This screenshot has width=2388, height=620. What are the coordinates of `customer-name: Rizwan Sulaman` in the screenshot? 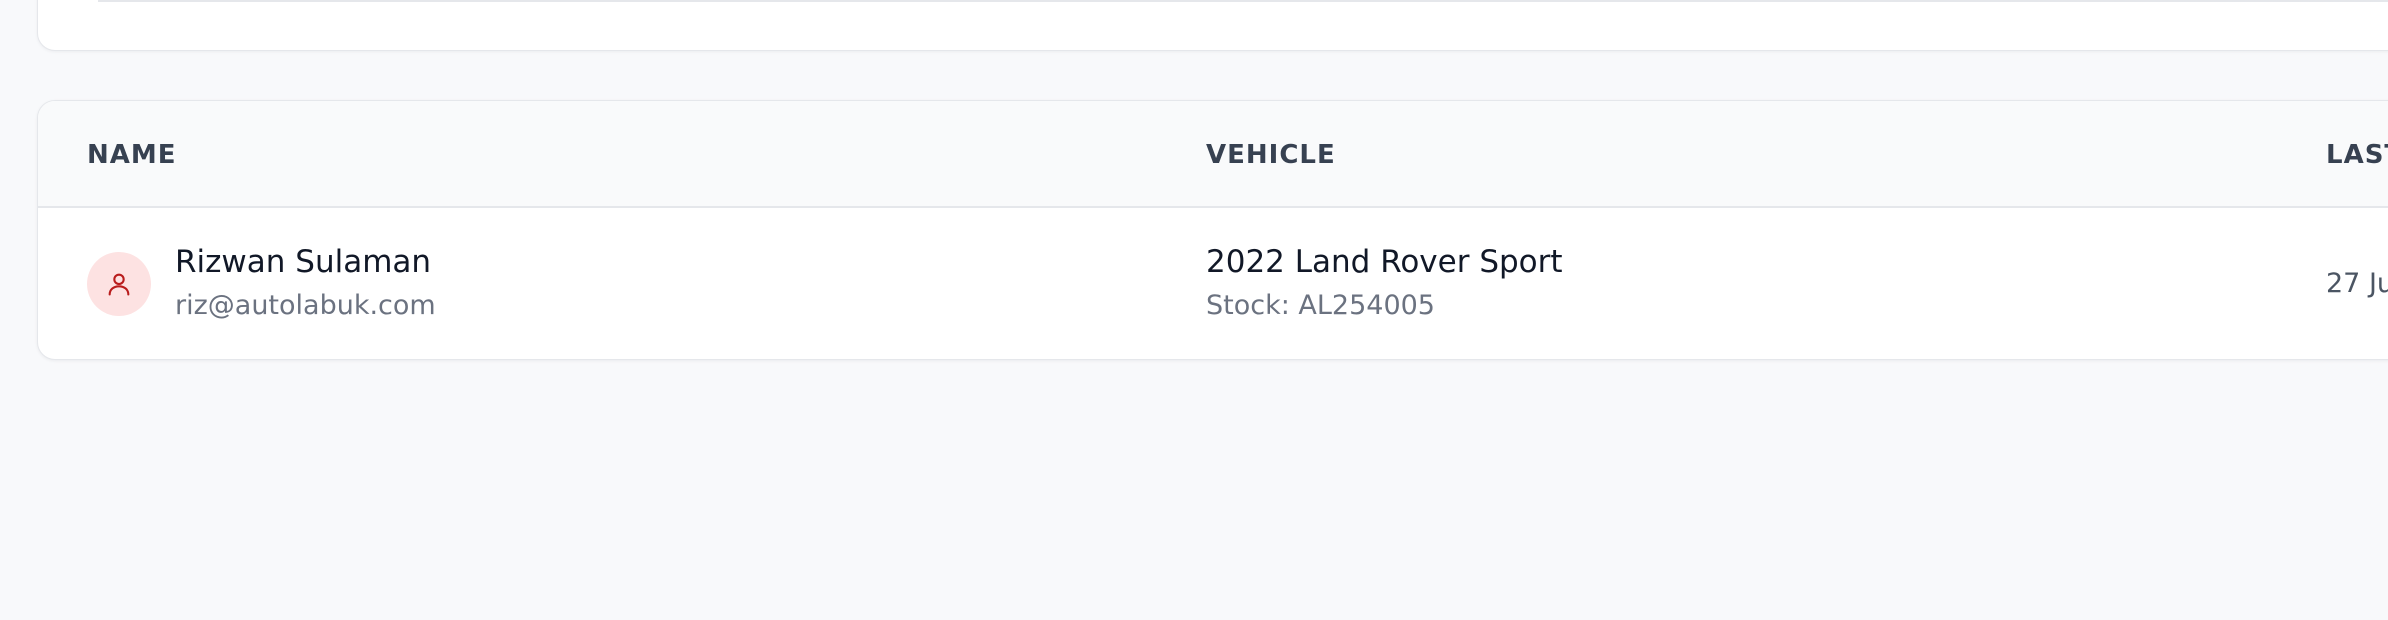 It's located at (303, 262).